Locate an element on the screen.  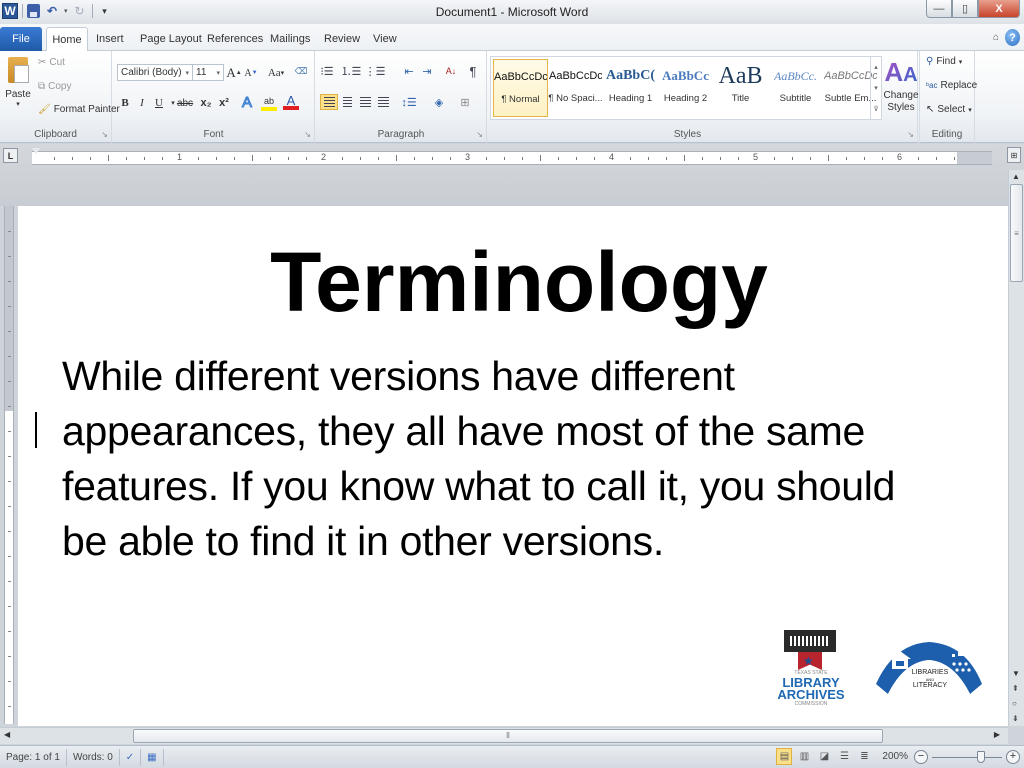
close-button: X is located at coordinates (999, 9).